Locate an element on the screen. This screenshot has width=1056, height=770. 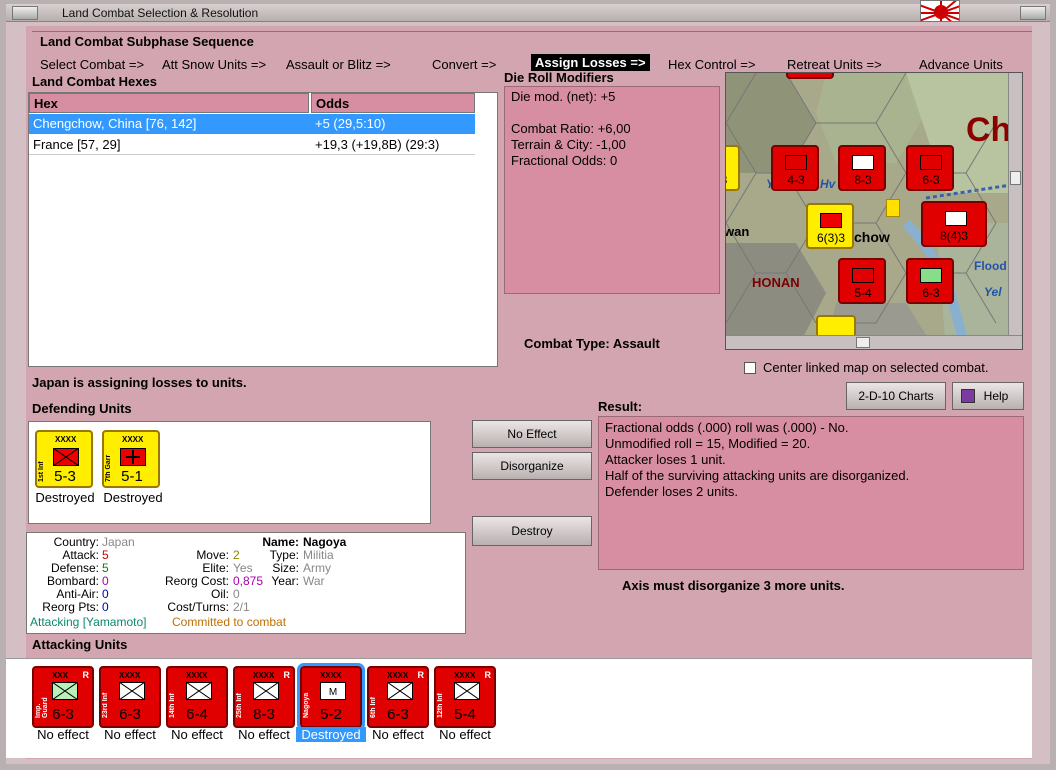
map-unit: 6(3)3 is located at coordinates (830, 226).